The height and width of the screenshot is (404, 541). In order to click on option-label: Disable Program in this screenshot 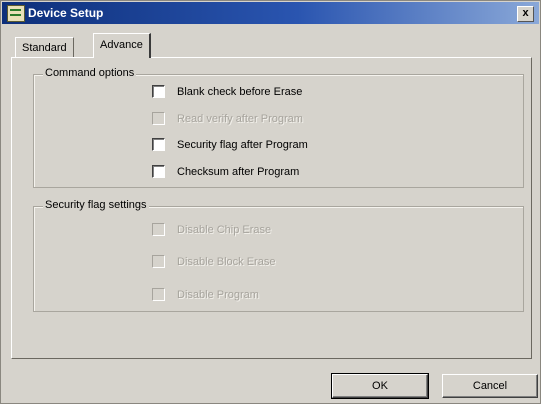, I will do `click(218, 295)`.